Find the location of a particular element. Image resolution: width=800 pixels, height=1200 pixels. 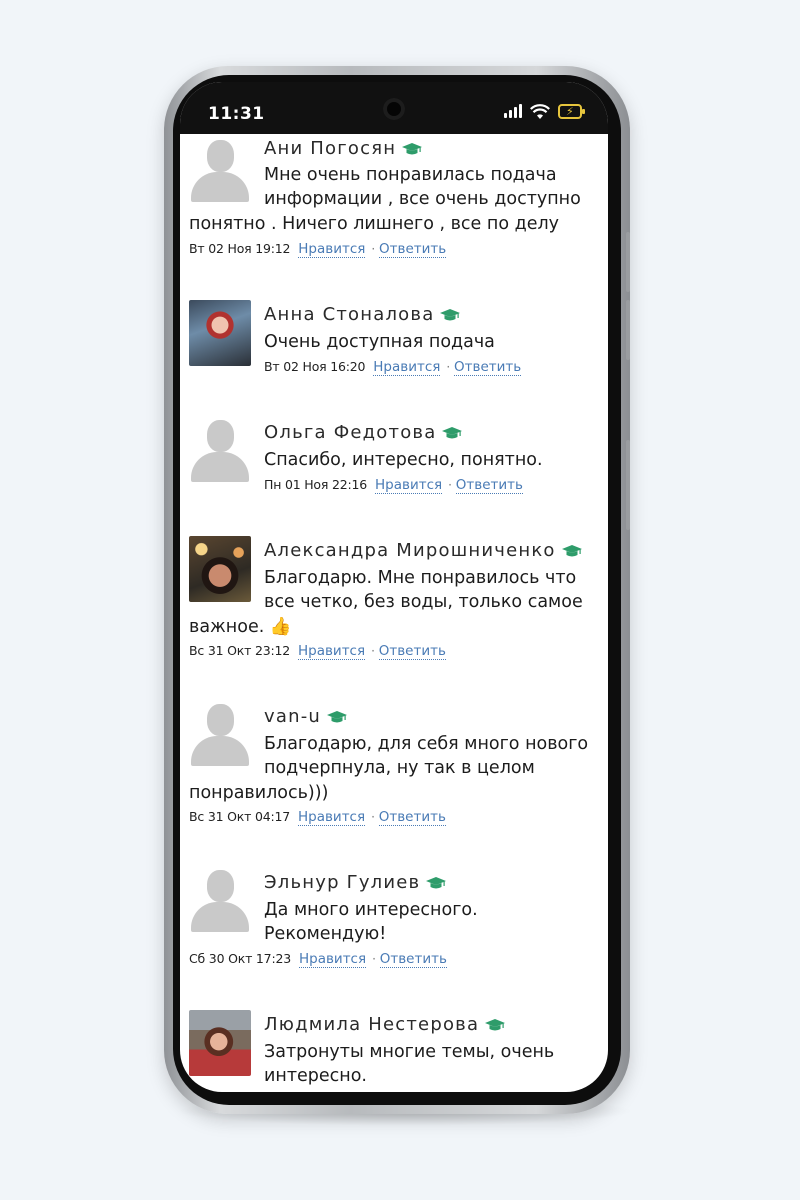

comment-date: Вт 02 Ноя 19:12 is located at coordinates (240, 248).